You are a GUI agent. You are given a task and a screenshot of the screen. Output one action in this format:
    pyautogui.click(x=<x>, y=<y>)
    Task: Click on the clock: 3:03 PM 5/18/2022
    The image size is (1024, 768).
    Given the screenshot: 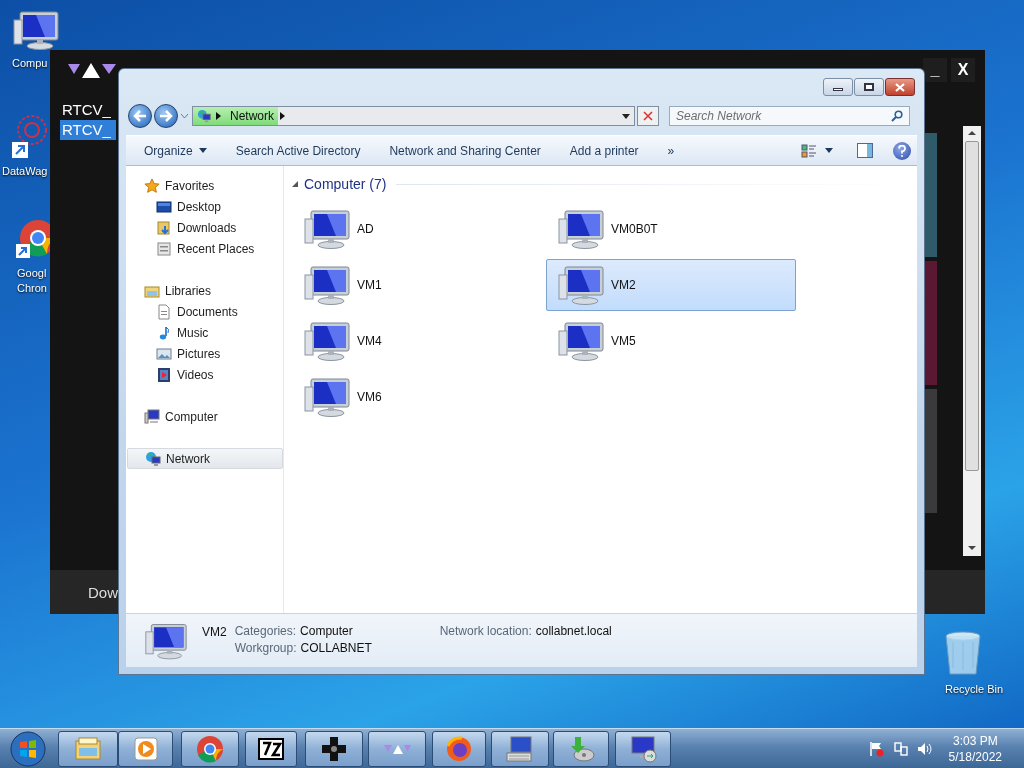 What is the action you would take?
    pyautogui.click(x=975, y=748)
    